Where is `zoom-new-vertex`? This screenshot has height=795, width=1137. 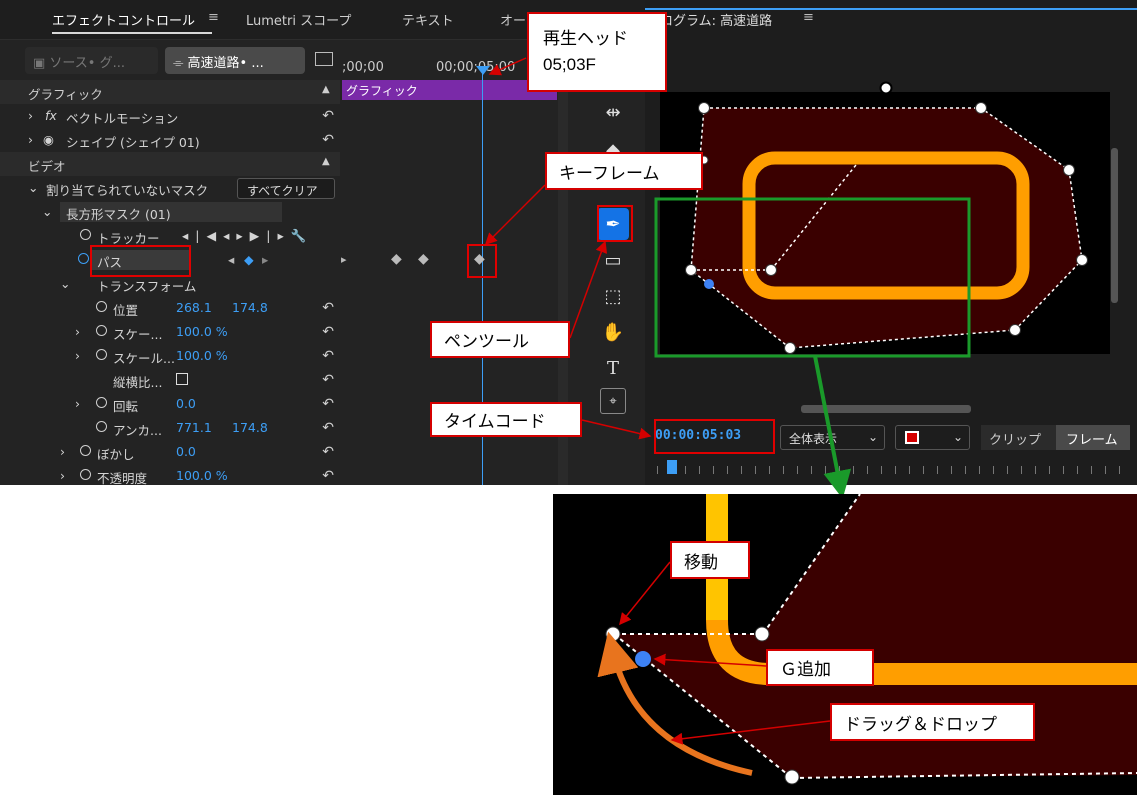 zoom-new-vertex is located at coordinates (643, 659).